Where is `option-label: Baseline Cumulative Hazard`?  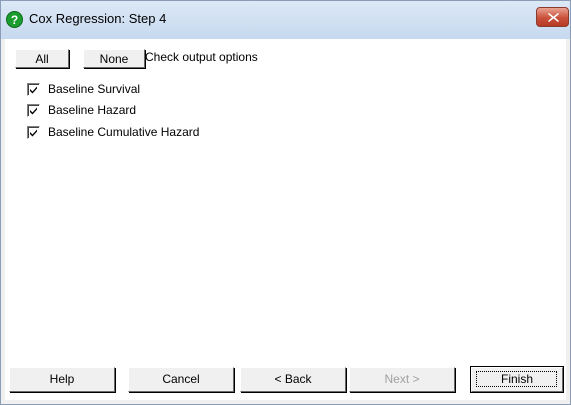 option-label: Baseline Cumulative Hazard is located at coordinates (124, 132).